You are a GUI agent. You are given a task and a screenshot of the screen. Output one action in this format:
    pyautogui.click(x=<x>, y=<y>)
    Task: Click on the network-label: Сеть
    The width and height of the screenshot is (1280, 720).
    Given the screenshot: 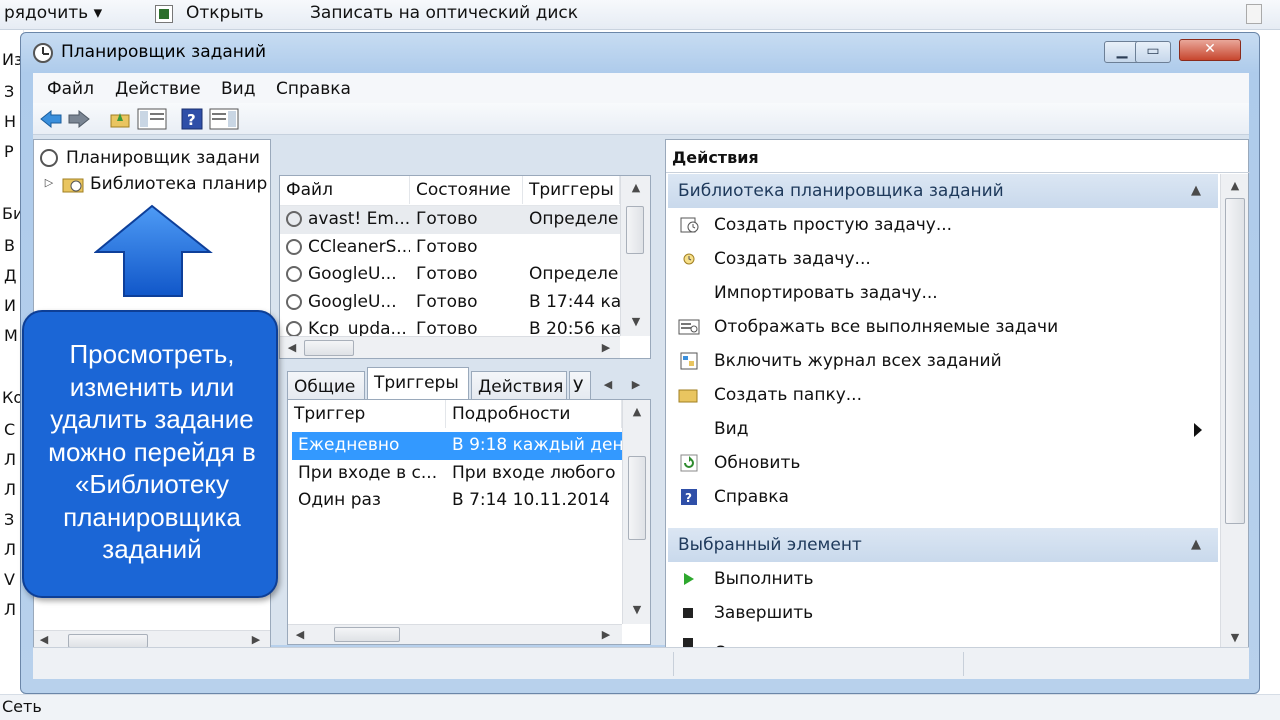 What is the action you would take?
    pyautogui.click(x=22, y=706)
    